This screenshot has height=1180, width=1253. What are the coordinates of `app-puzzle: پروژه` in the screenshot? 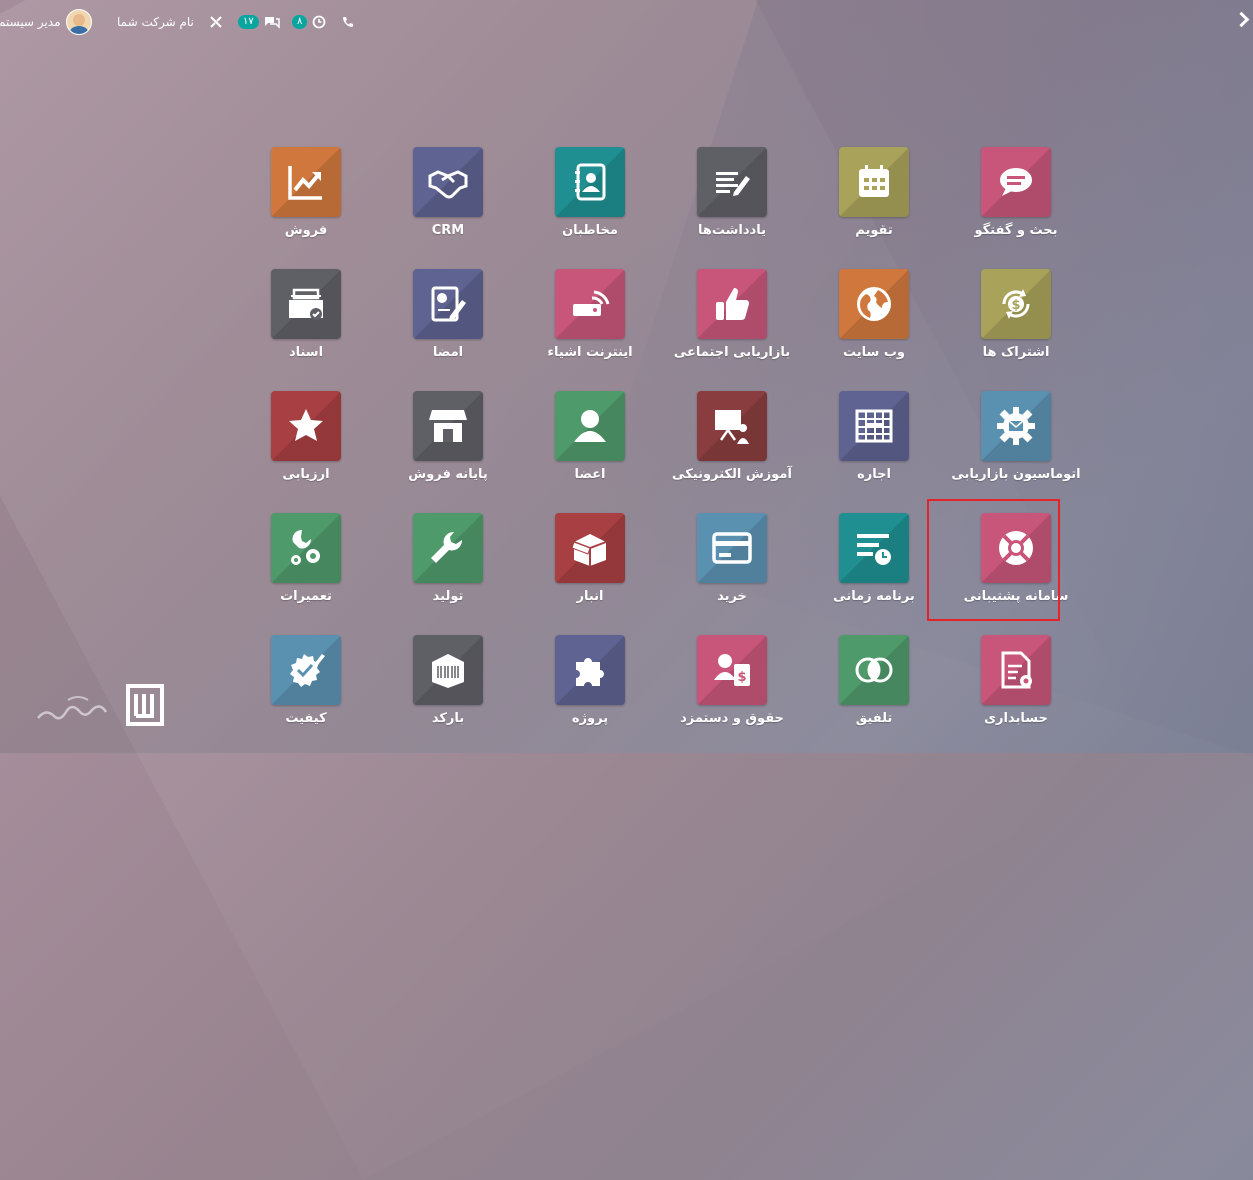 It's located at (590, 690).